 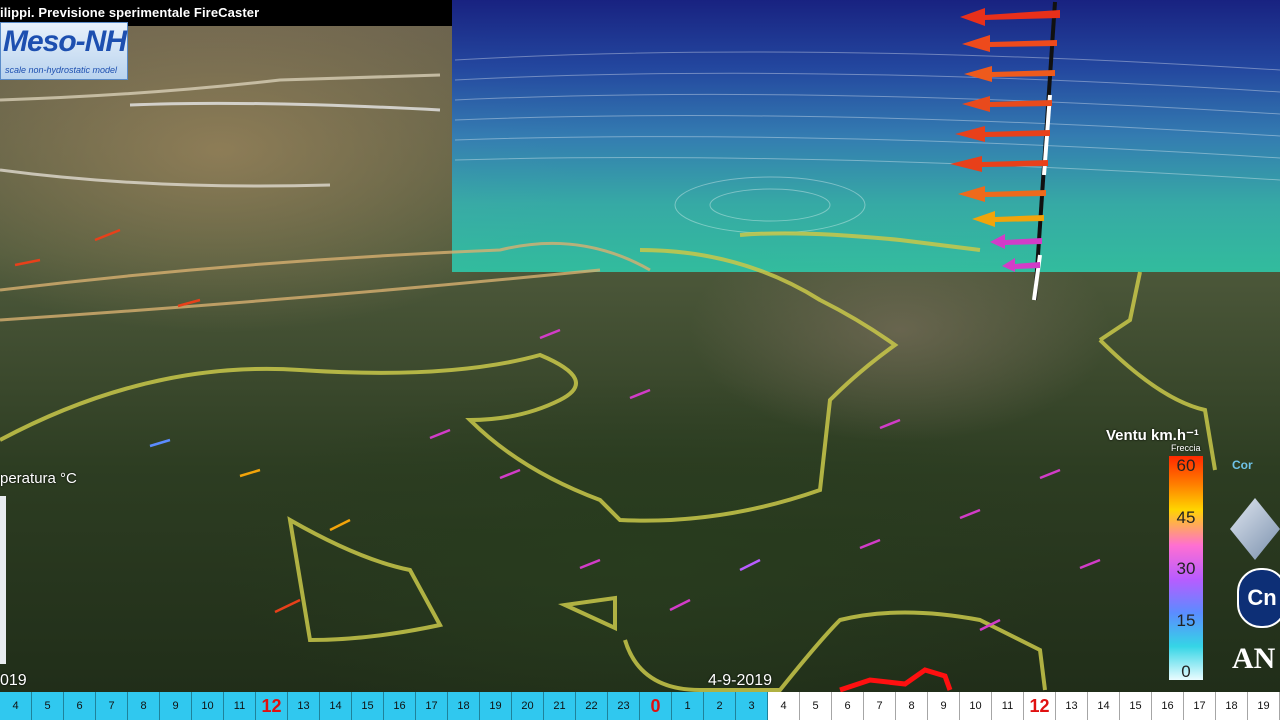 What do you see at coordinates (65, 41) in the screenshot?
I see `logo-name: Meso-NH` at bounding box center [65, 41].